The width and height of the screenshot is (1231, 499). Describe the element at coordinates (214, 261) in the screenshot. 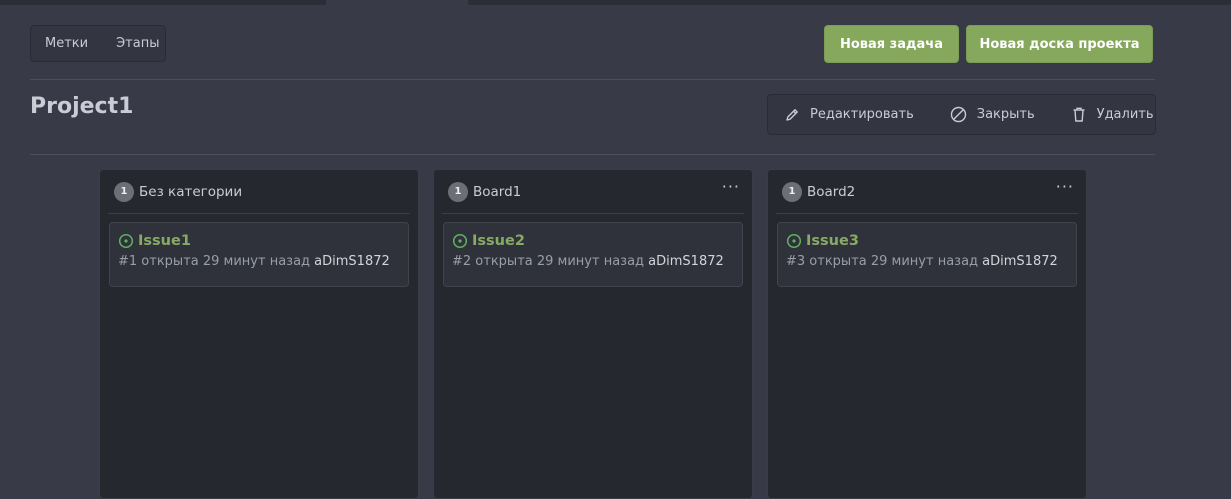

I see `issue-meta: #1 открыта 29 минут назад` at that location.